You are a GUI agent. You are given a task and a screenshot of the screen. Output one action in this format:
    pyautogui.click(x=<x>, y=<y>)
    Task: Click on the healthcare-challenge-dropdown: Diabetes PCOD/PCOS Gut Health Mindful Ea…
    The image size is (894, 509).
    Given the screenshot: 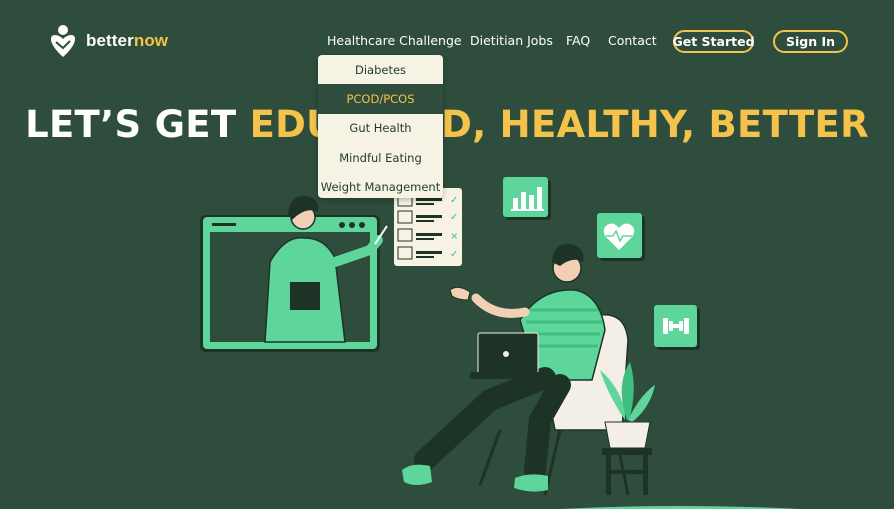 What is the action you would take?
    pyautogui.click(x=380, y=126)
    